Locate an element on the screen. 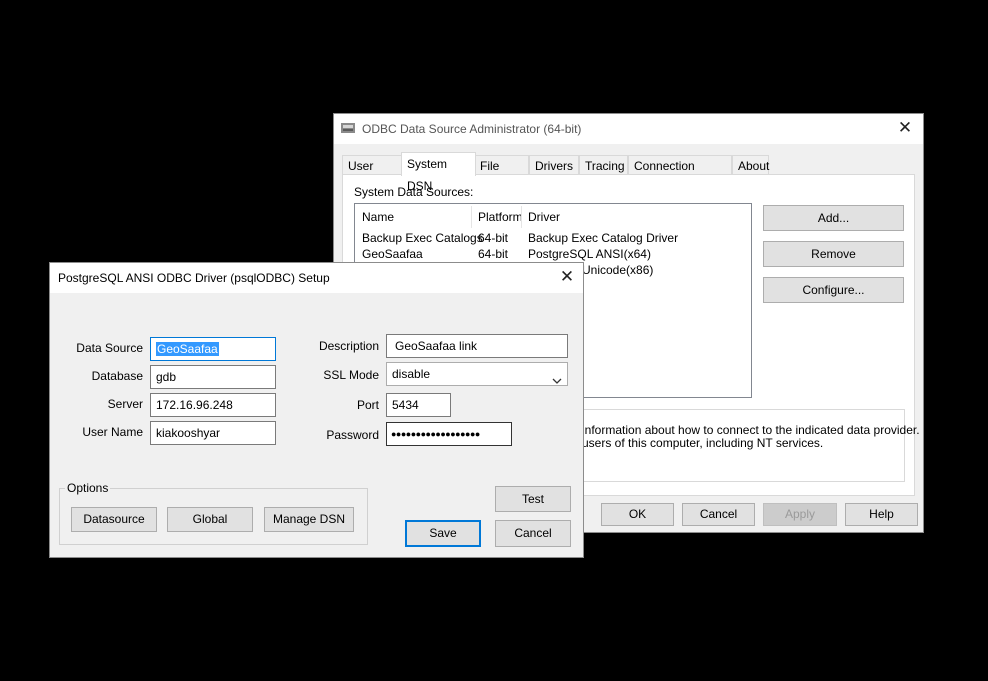 The image size is (988, 681). table-row-name: GeoSaafaa is located at coordinates (392, 254).